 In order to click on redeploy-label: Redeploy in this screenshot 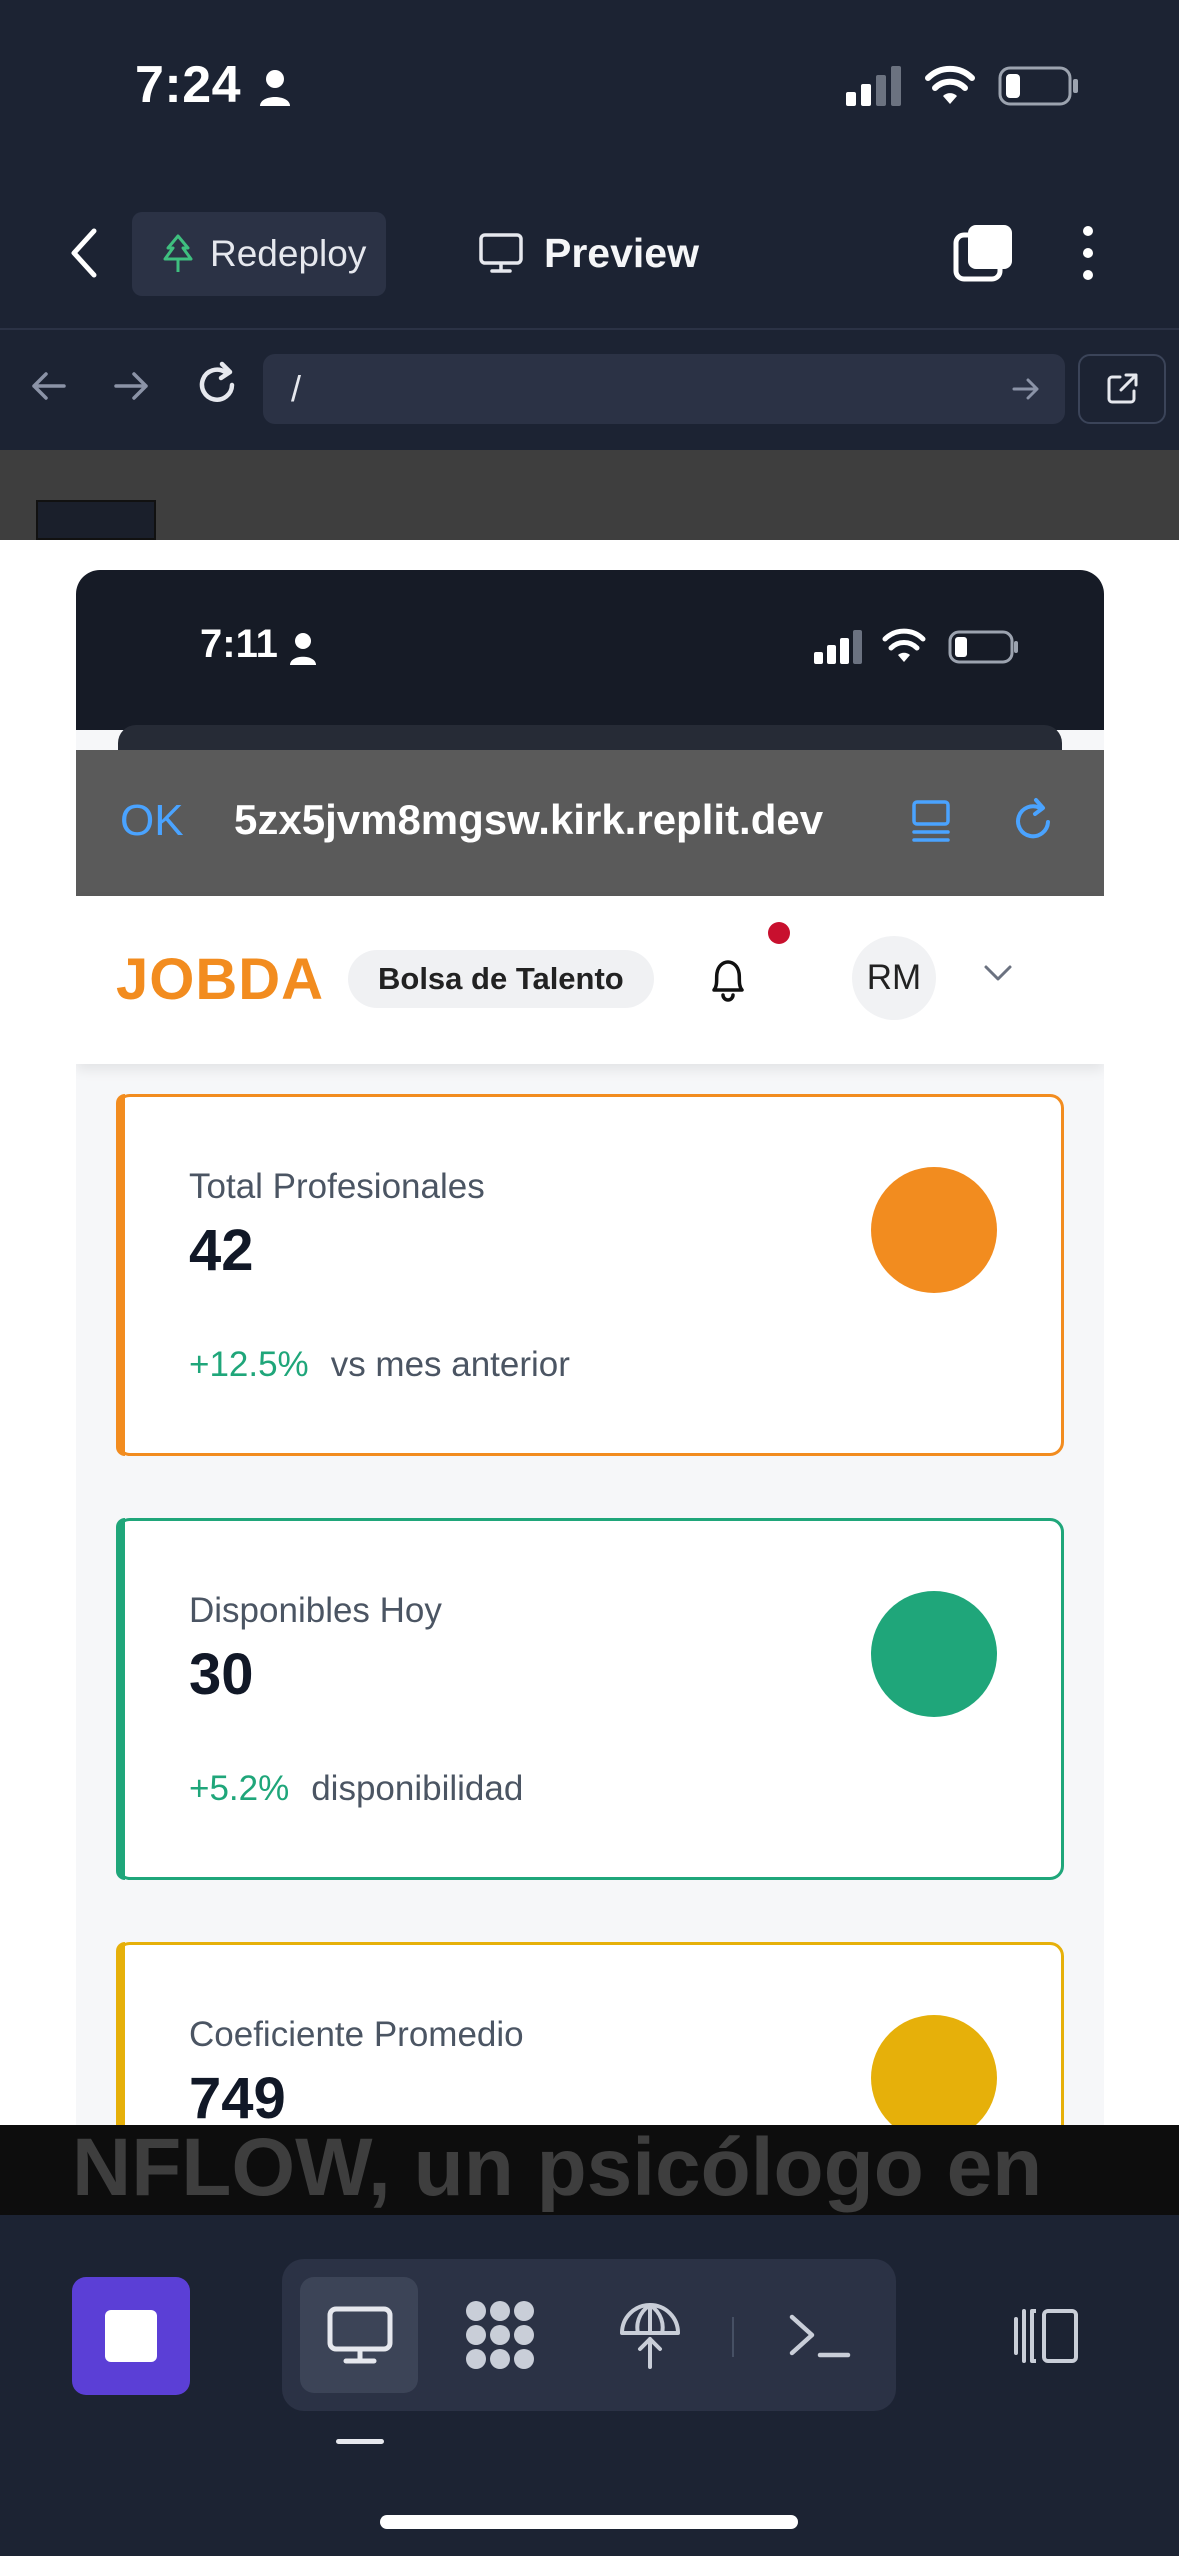, I will do `click(288, 253)`.